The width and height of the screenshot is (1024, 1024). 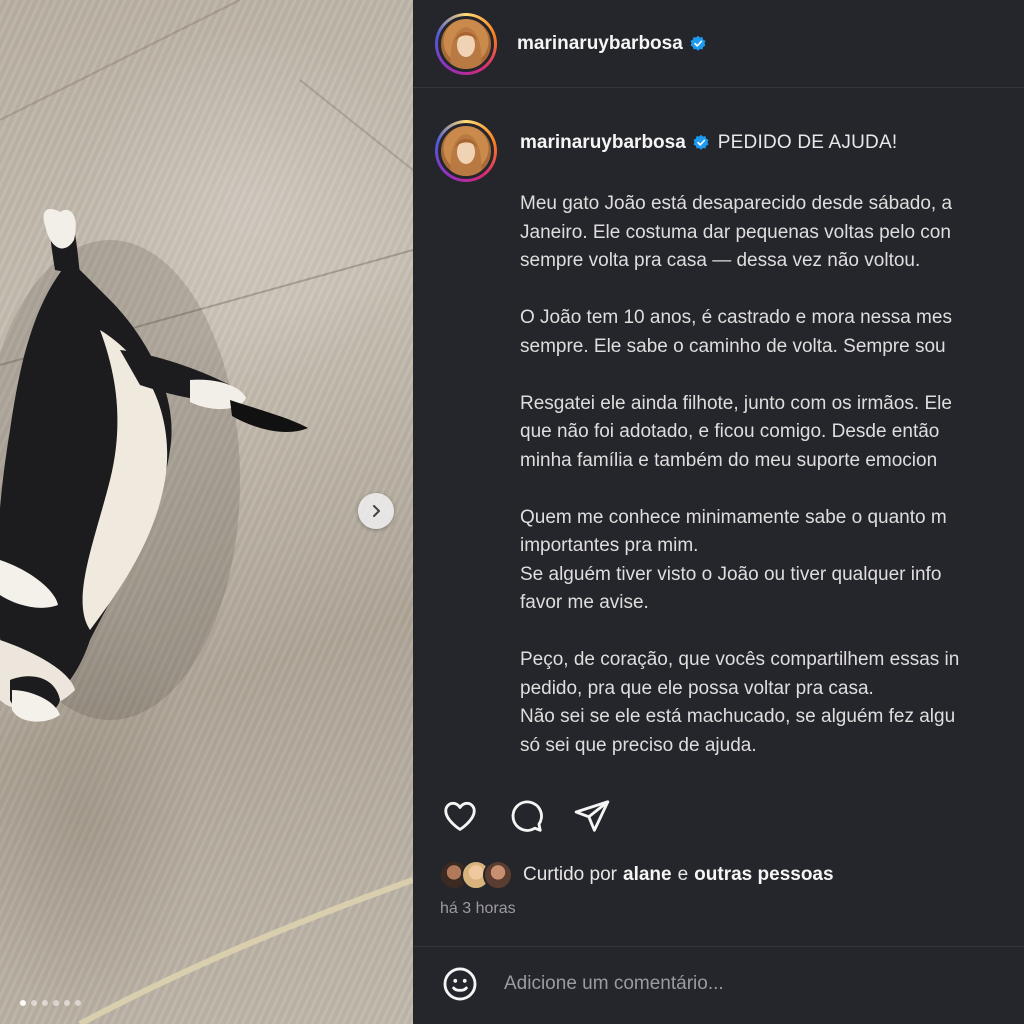 I want to click on comment-composer, so click(x=732, y=984).